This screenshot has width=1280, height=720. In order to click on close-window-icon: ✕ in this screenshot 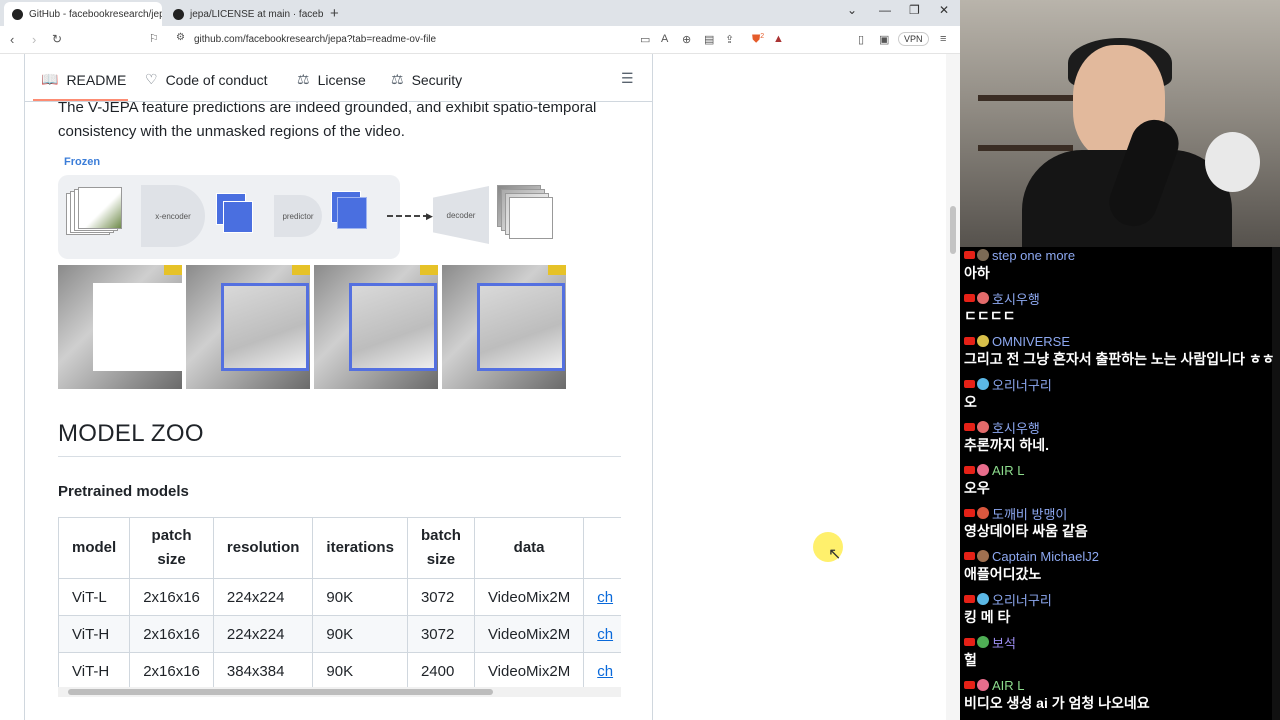, I will do `click(944, 10)`.